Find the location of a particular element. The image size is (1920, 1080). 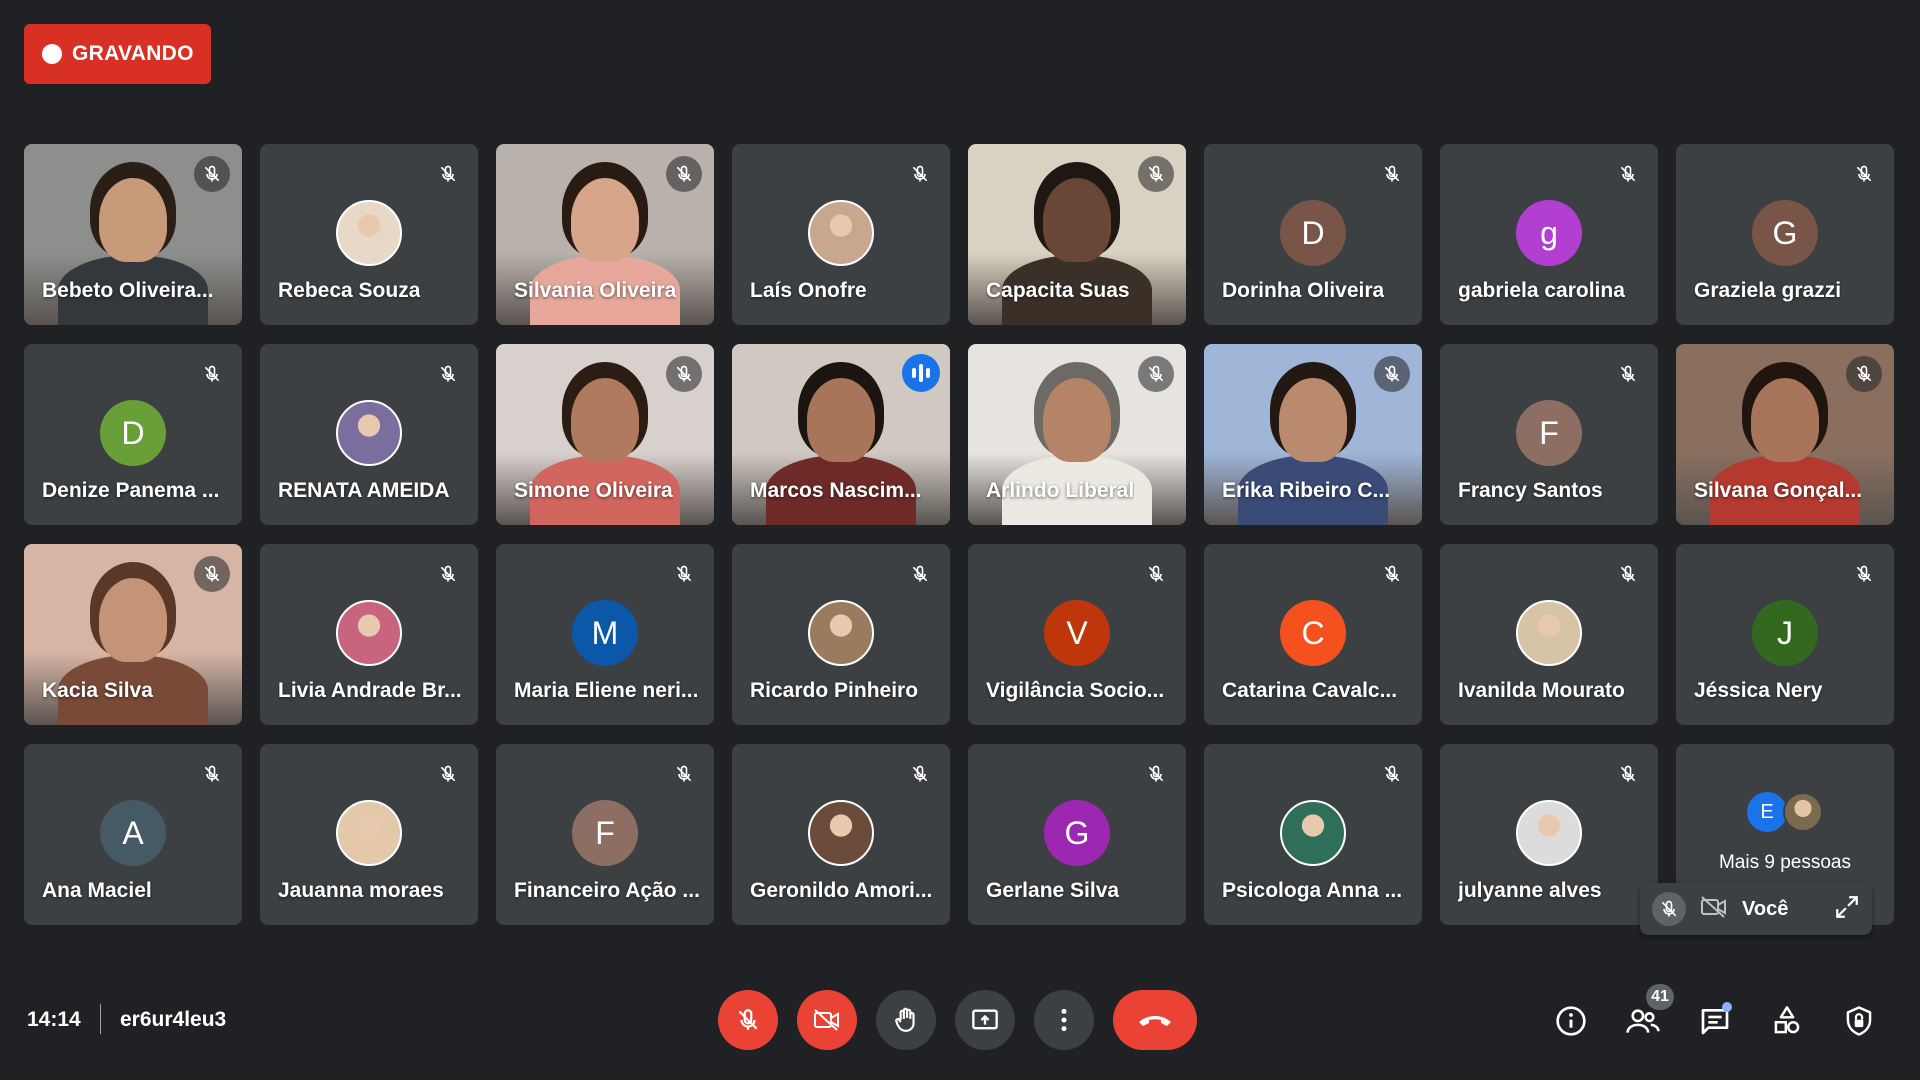

participant-tile: F Francy Santos is located at coordinates (1549, 434).